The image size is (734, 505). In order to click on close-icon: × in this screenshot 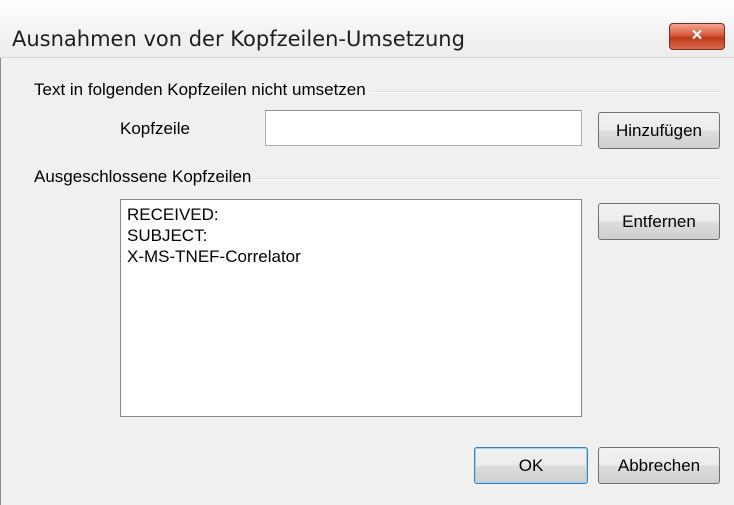, I will do `click(697, 35)`.